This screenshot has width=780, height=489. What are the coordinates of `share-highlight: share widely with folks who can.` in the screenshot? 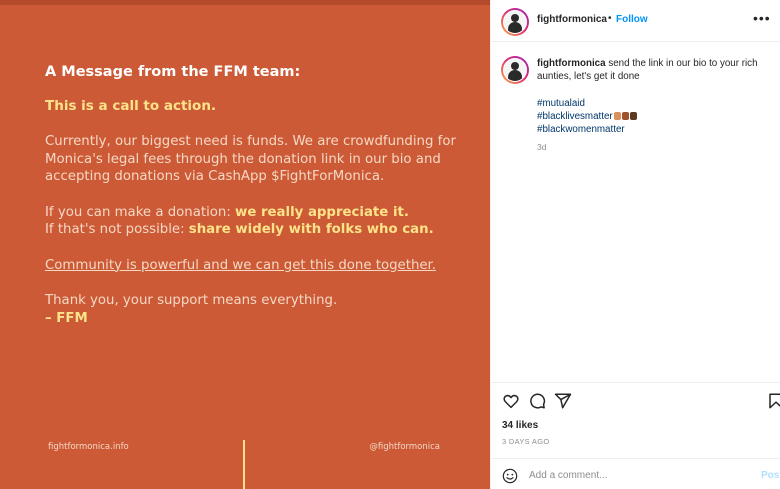 It's located at (311, 229).